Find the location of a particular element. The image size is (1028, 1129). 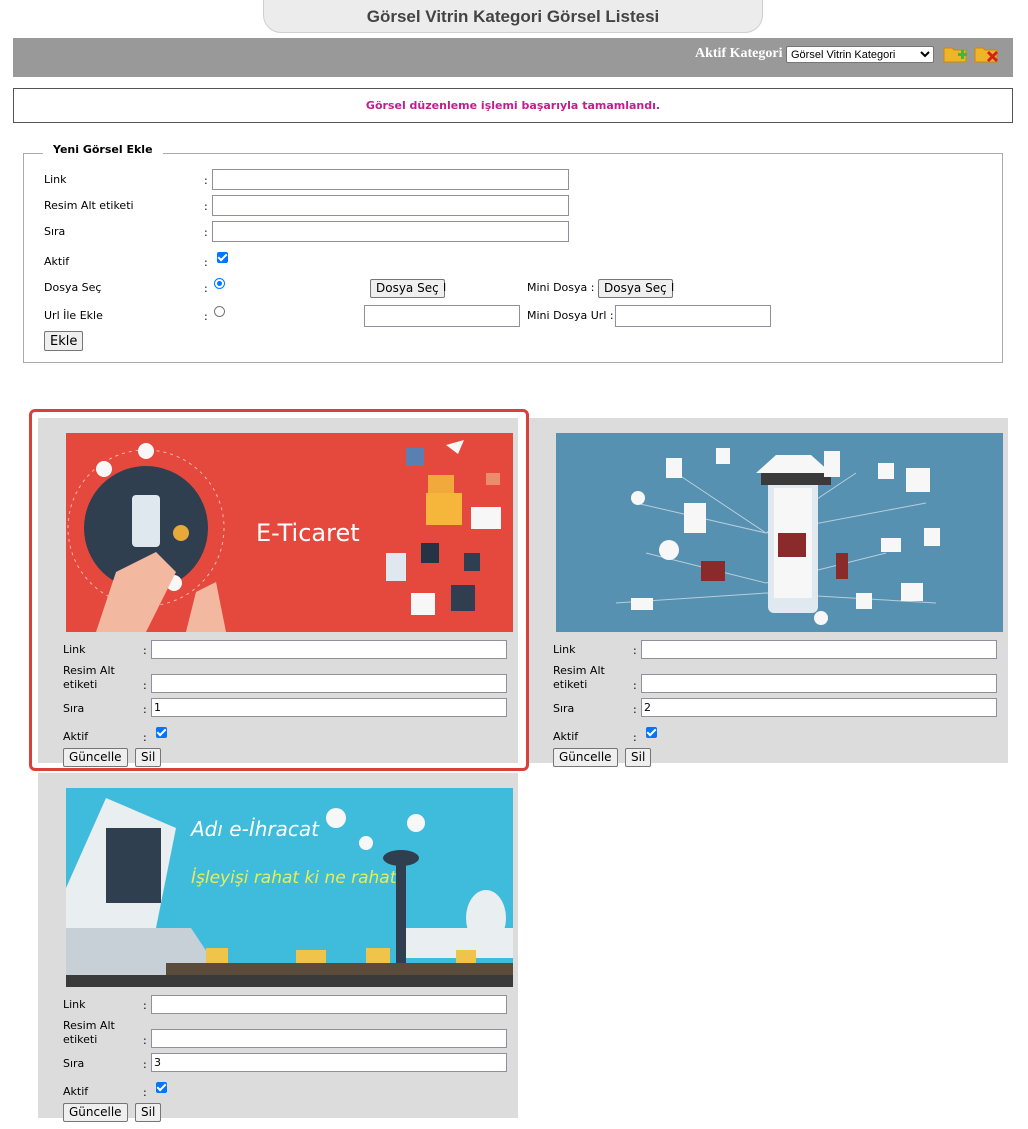

url-label: Url İle Ekle is located at coordinates (73, 315).